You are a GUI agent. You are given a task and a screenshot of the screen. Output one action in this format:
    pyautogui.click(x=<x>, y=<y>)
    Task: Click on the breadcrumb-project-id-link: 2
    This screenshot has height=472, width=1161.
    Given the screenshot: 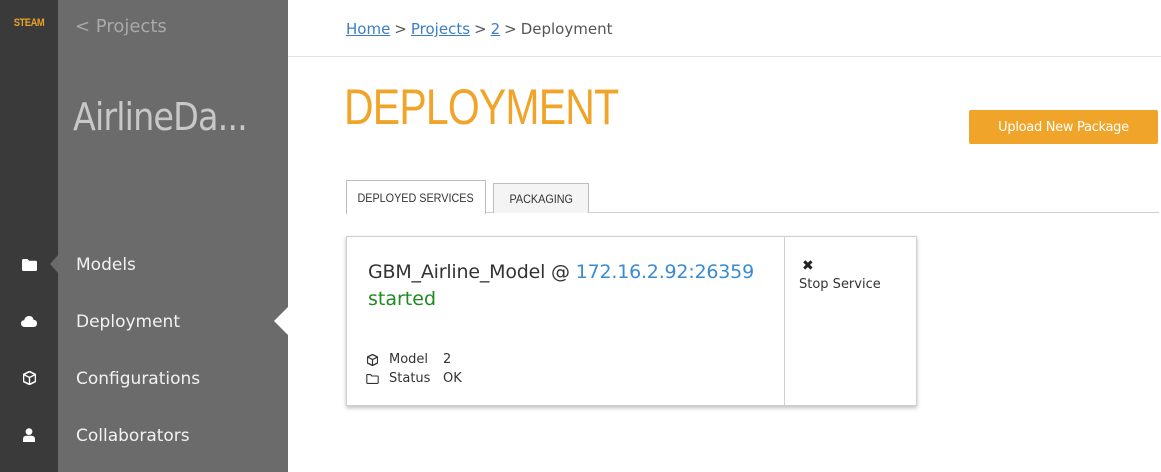 What is the action you would take?
    pyautogui.click(x=496, y=29)
    